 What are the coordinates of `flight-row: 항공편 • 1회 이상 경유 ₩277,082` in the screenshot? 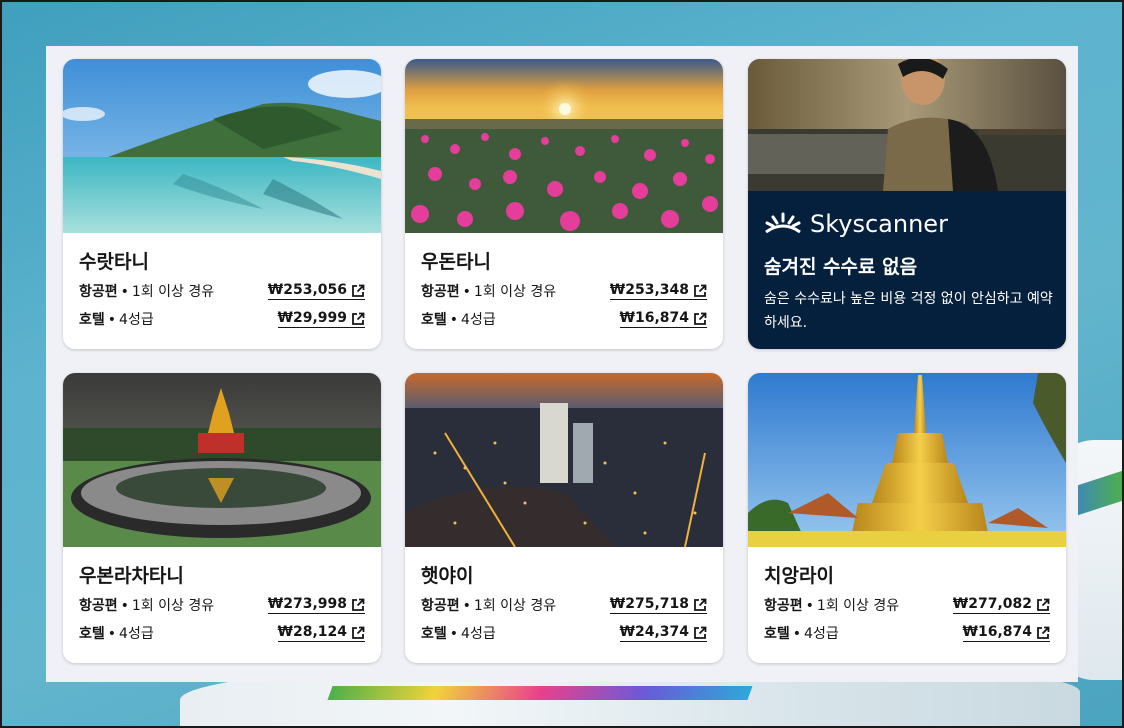 It's located at (907, 605).